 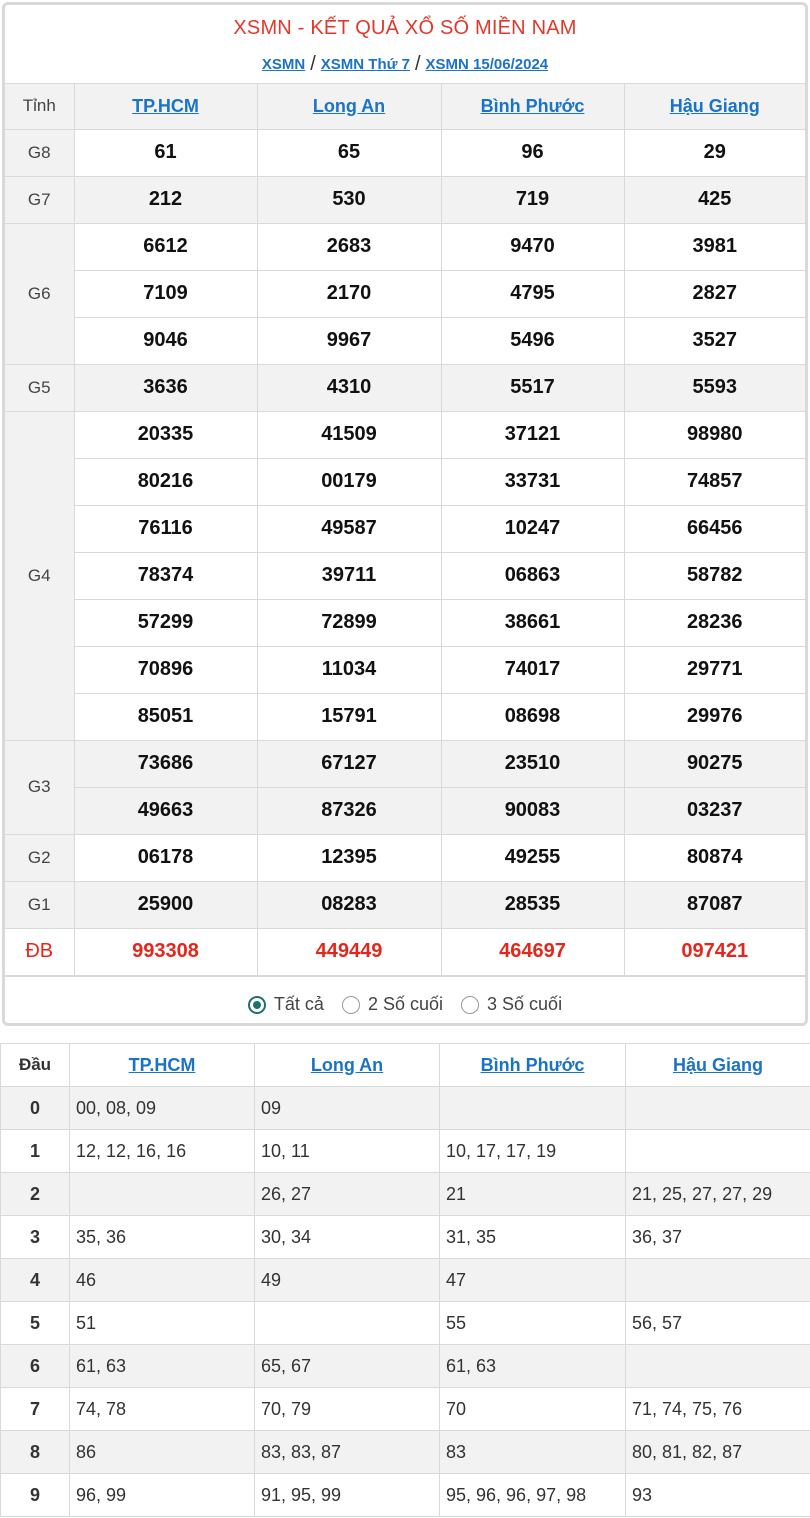 What do you see at coordinates (532, 246) in the screenshot?
I see `prize-number: 9470` at bounding box center [532, 246].